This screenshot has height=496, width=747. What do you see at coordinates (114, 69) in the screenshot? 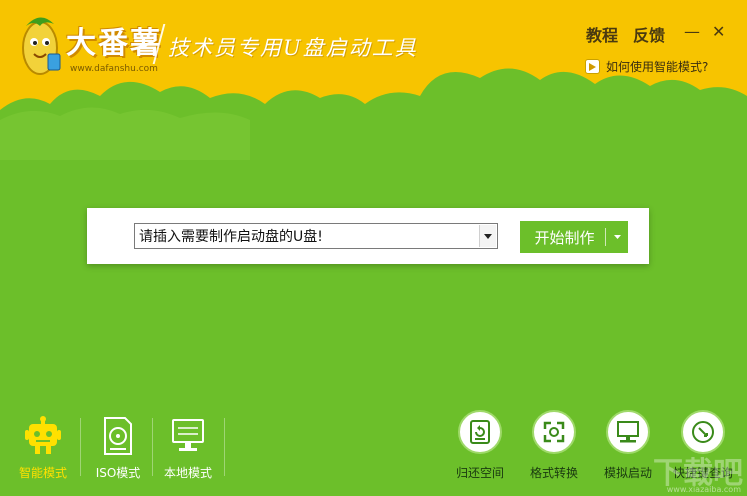
I see `logo-url: www.dafanshu.com` at bounding box center [114, 69].